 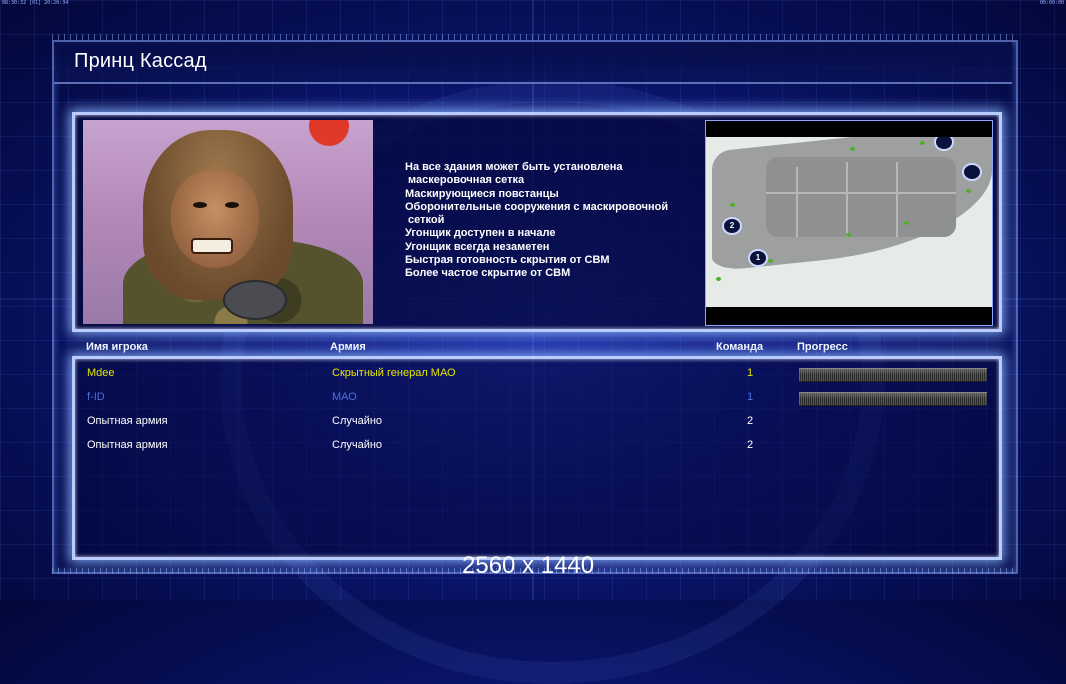 I want to click on player-name: f-ID, so click(x=96, y=397).